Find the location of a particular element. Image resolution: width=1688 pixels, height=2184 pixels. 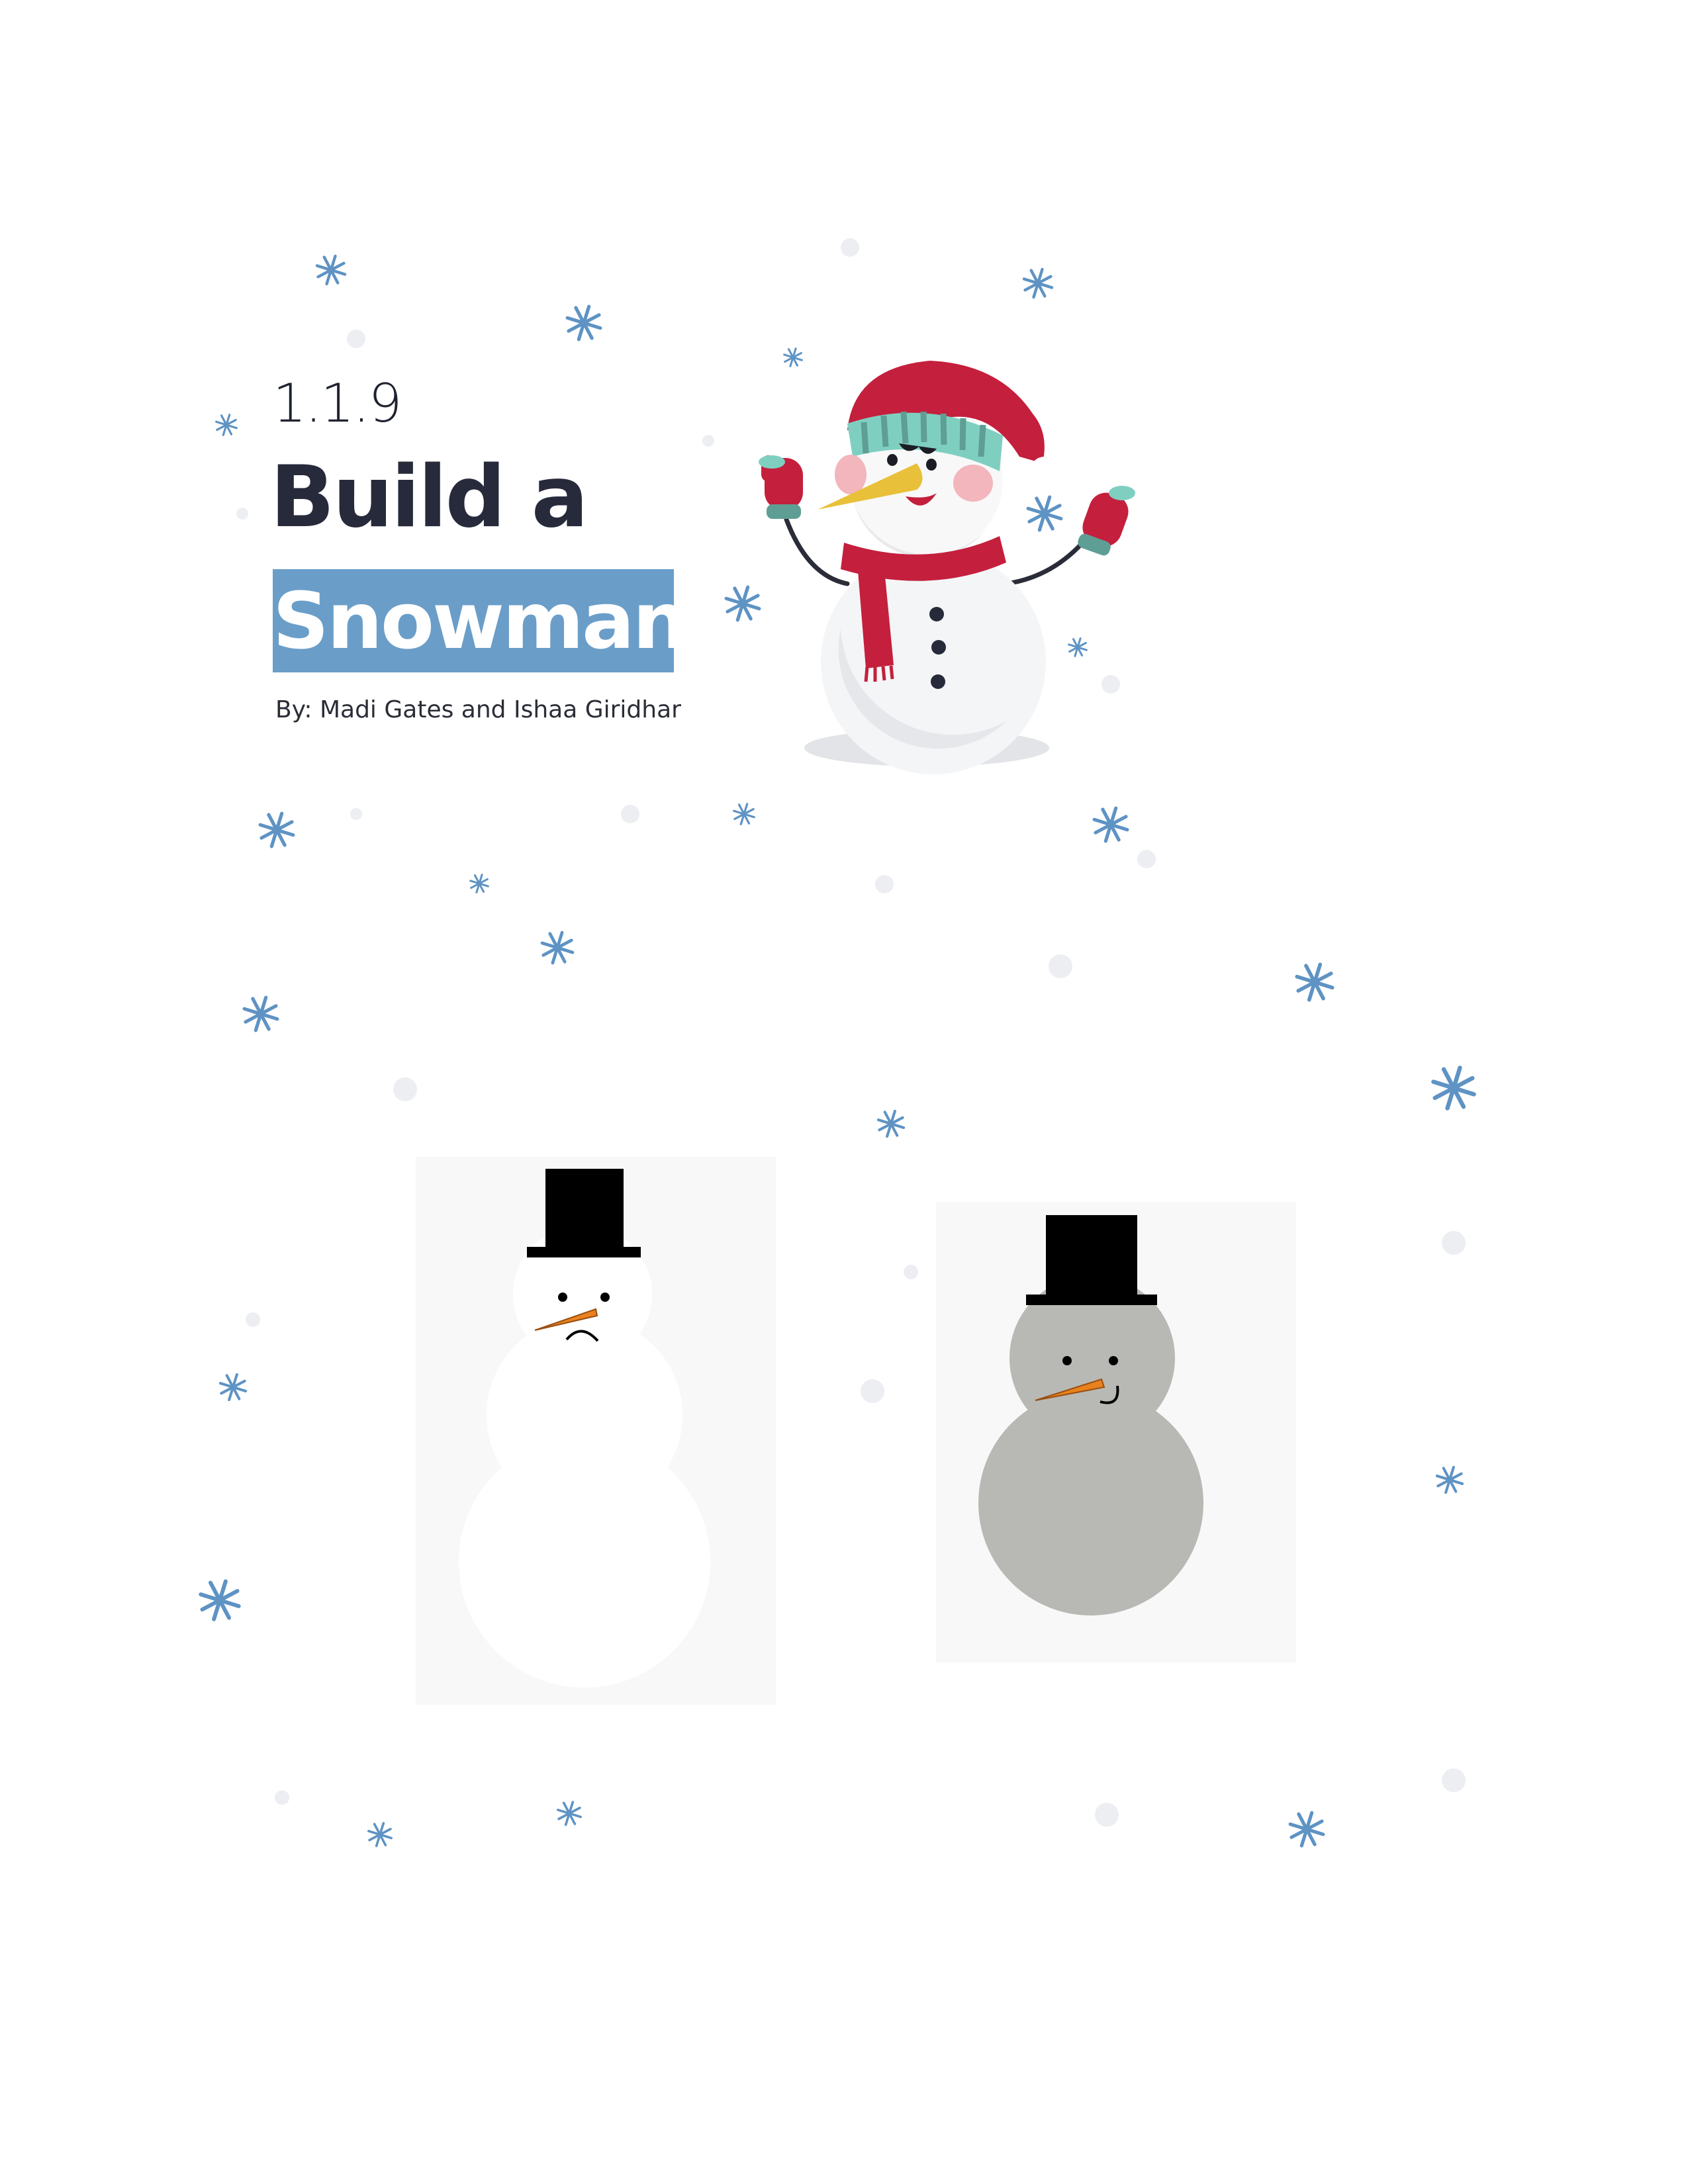

author-byline: By: Madi Gates and Ishaa Giridhar is located at coordinates (478, 709).